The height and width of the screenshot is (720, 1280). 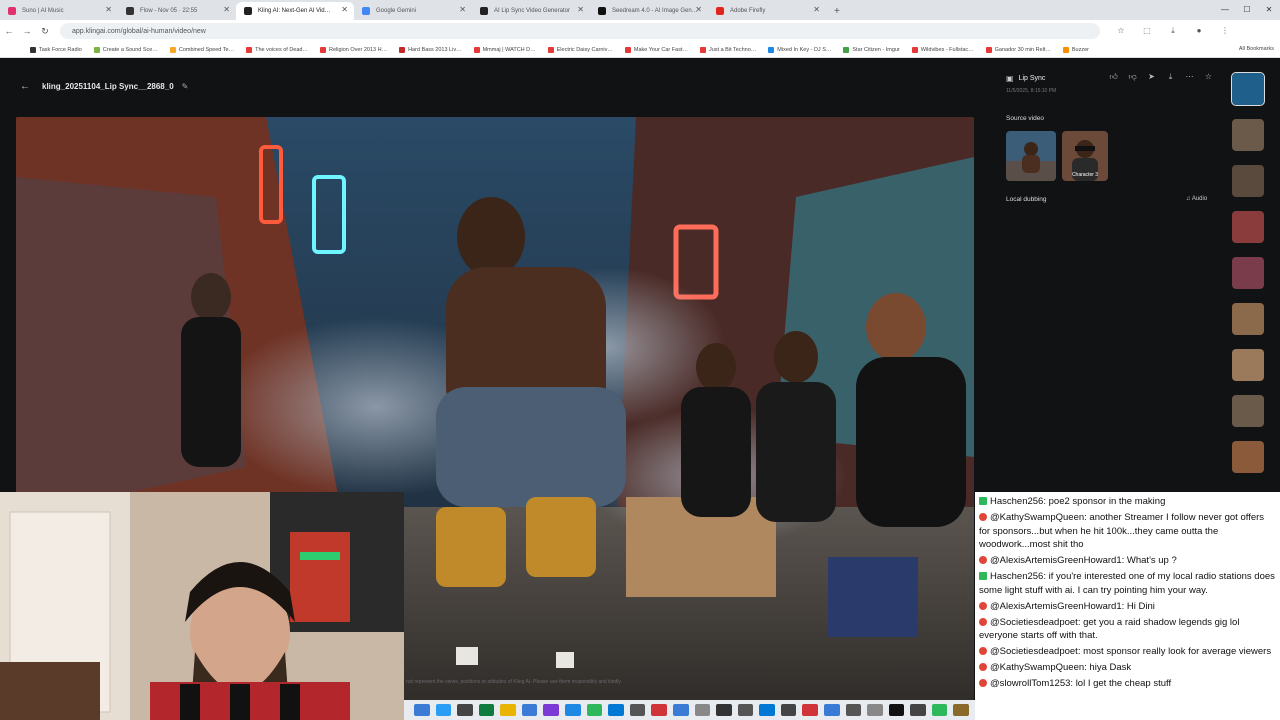 I want to click on like-icon: 👍︎, so click(x=1113, y=77).